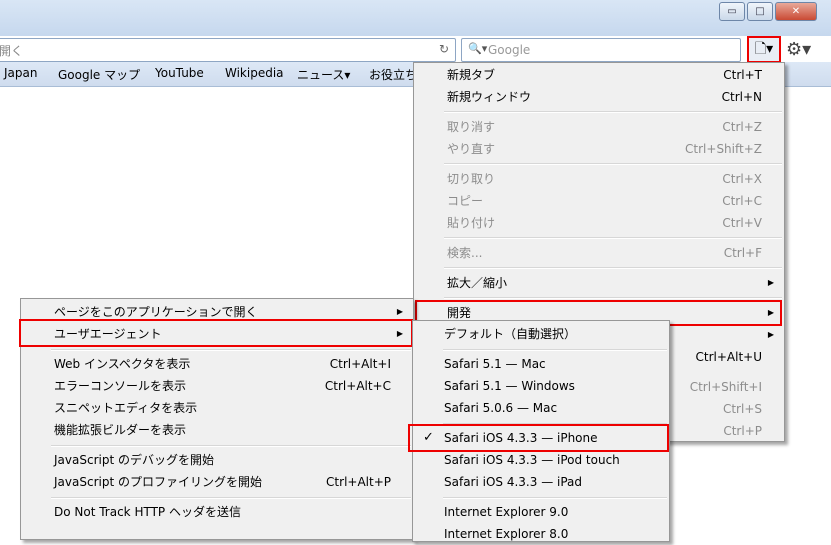  I want to click on menu-item-label: デフォルト（自動選択）, so click(510, 334).